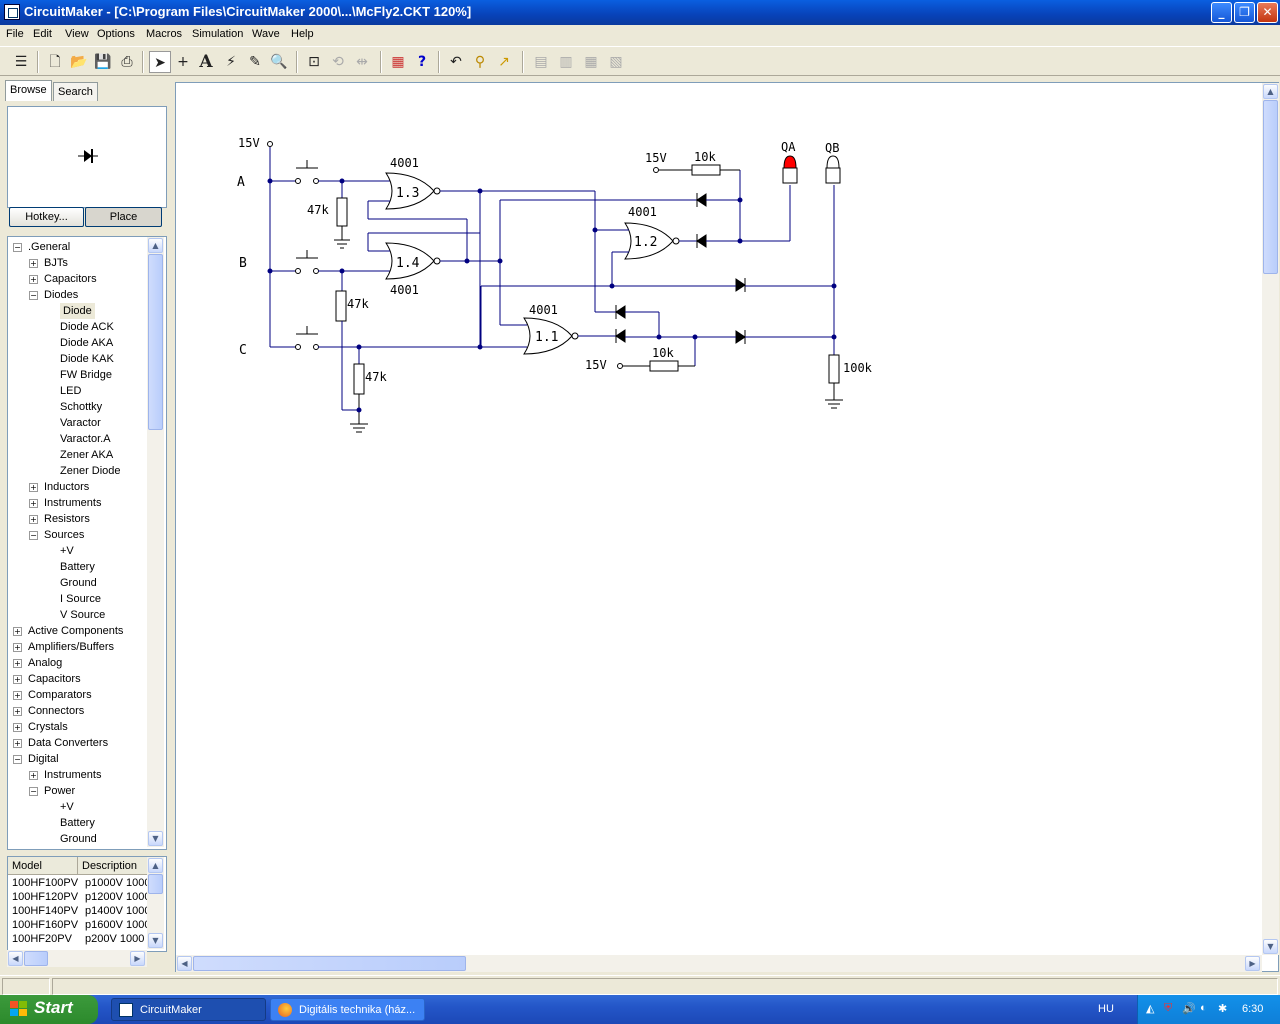 Image resolution: width=1280 pixels, height=1024 pixels. What do you see at coordinates (42, 939) in the screenshot?
I see `model-cell-model: 100HF20PV` at bounding box center [42, 939].